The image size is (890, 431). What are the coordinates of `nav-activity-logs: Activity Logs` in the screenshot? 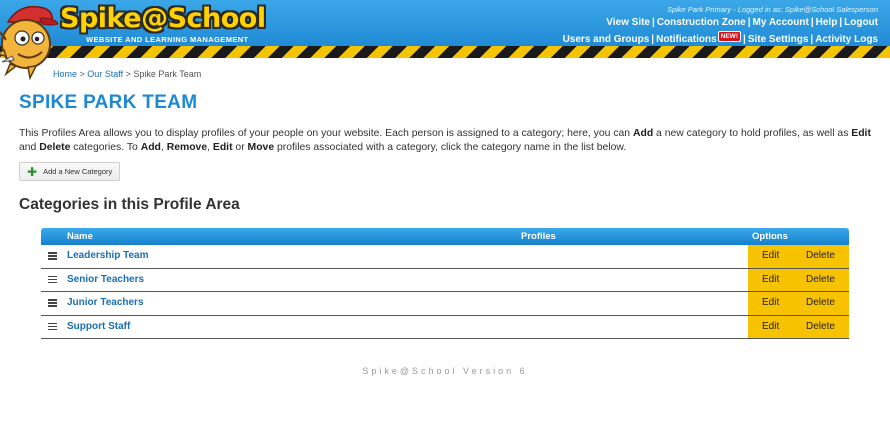 It's located at (846, 39).